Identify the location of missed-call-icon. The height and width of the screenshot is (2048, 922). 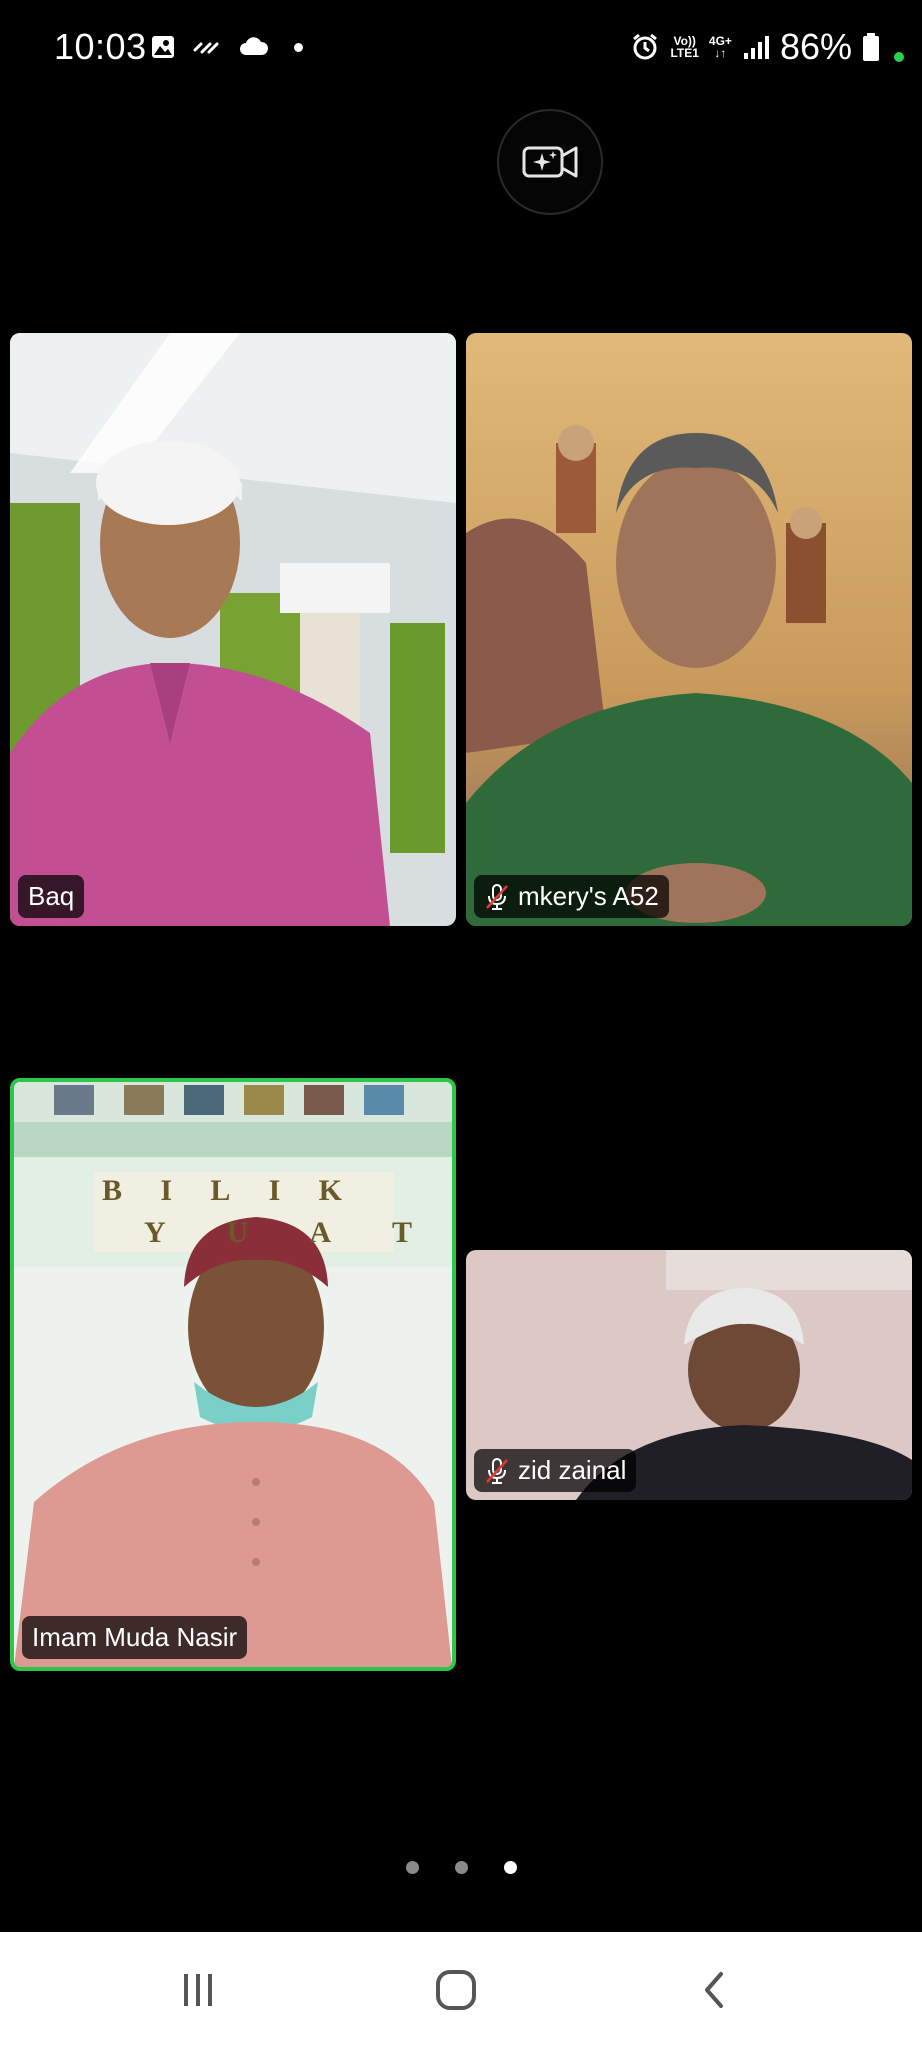
(206, 48).